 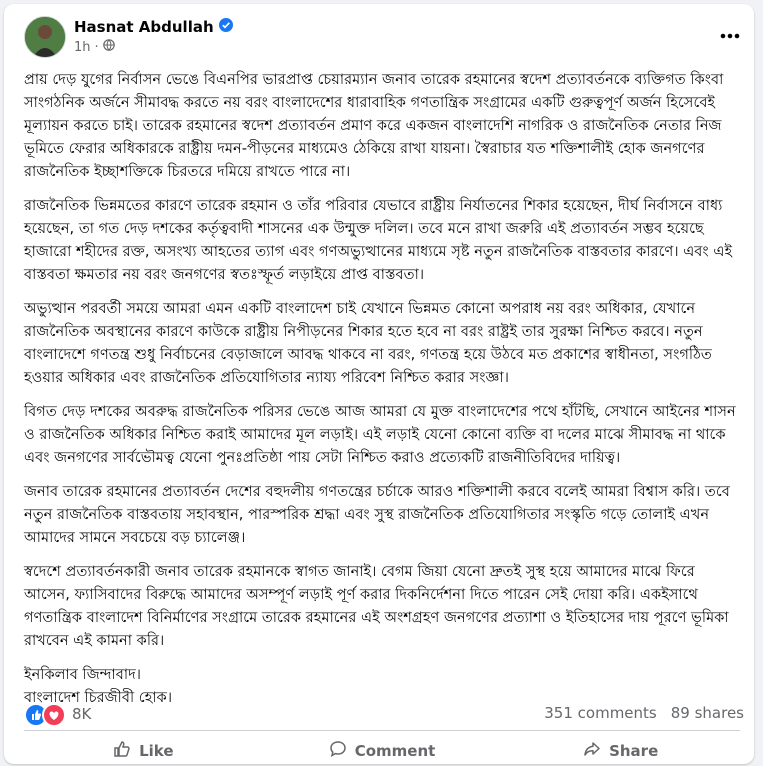 I want to click on post-header: Hasnat Abdullah 1h ·, so click(x=384, y=40).